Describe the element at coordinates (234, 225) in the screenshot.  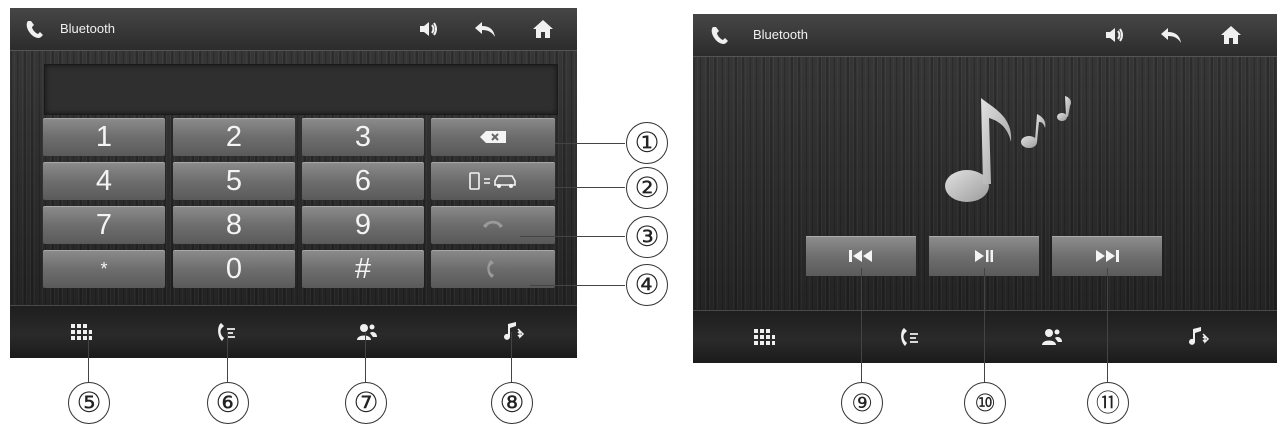
I see `key-8: 8` at that location.